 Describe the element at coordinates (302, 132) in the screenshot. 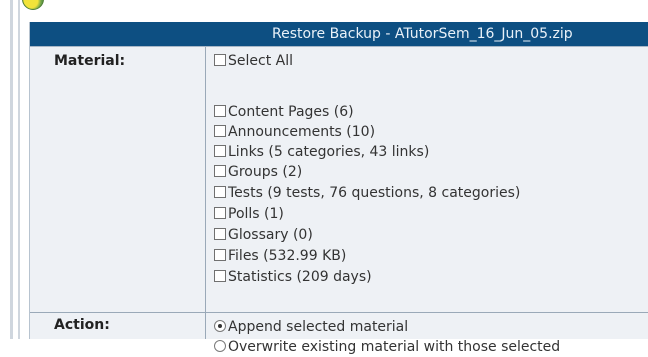

I see `material-option-label: Announcements (10)` at that location.